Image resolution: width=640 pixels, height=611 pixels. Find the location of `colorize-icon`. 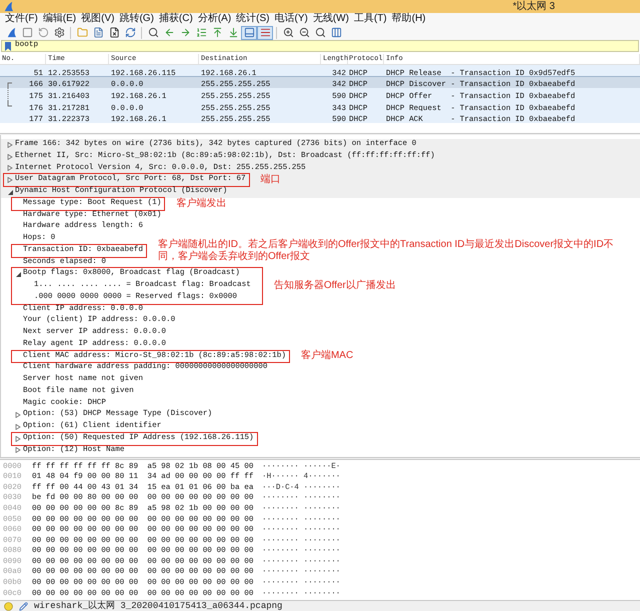

colorize-icon is located at coordinates (265, 32).